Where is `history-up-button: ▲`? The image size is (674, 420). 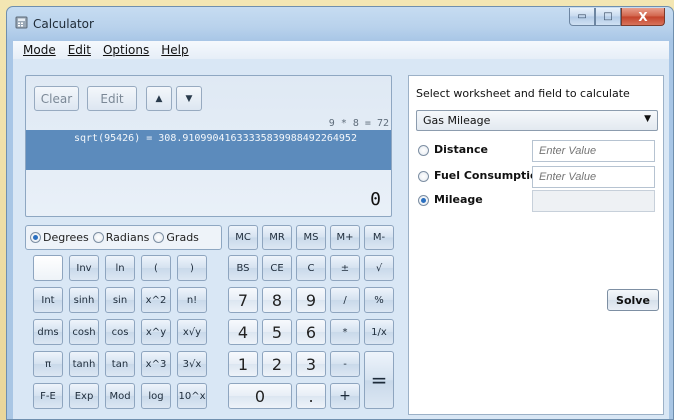 history-up-button: ▲ is located at coordinates (159, 98).